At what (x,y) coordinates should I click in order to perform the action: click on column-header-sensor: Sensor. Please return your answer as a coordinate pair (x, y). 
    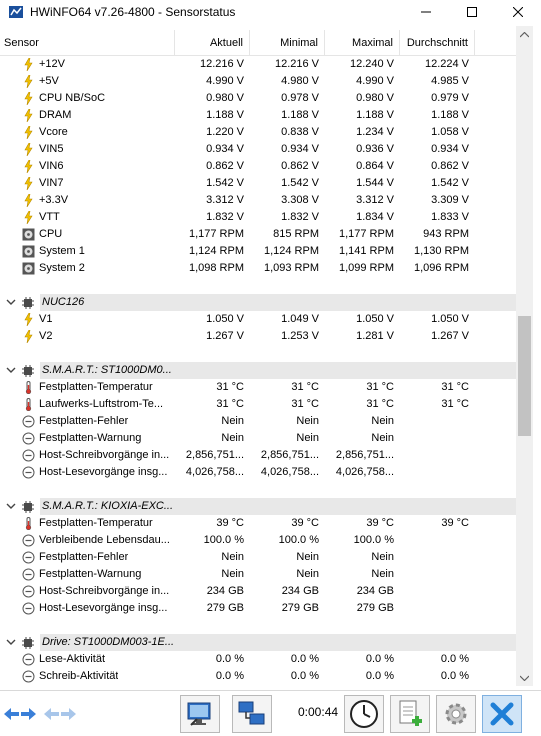
    Looking at the image, I should click on (87, 43).